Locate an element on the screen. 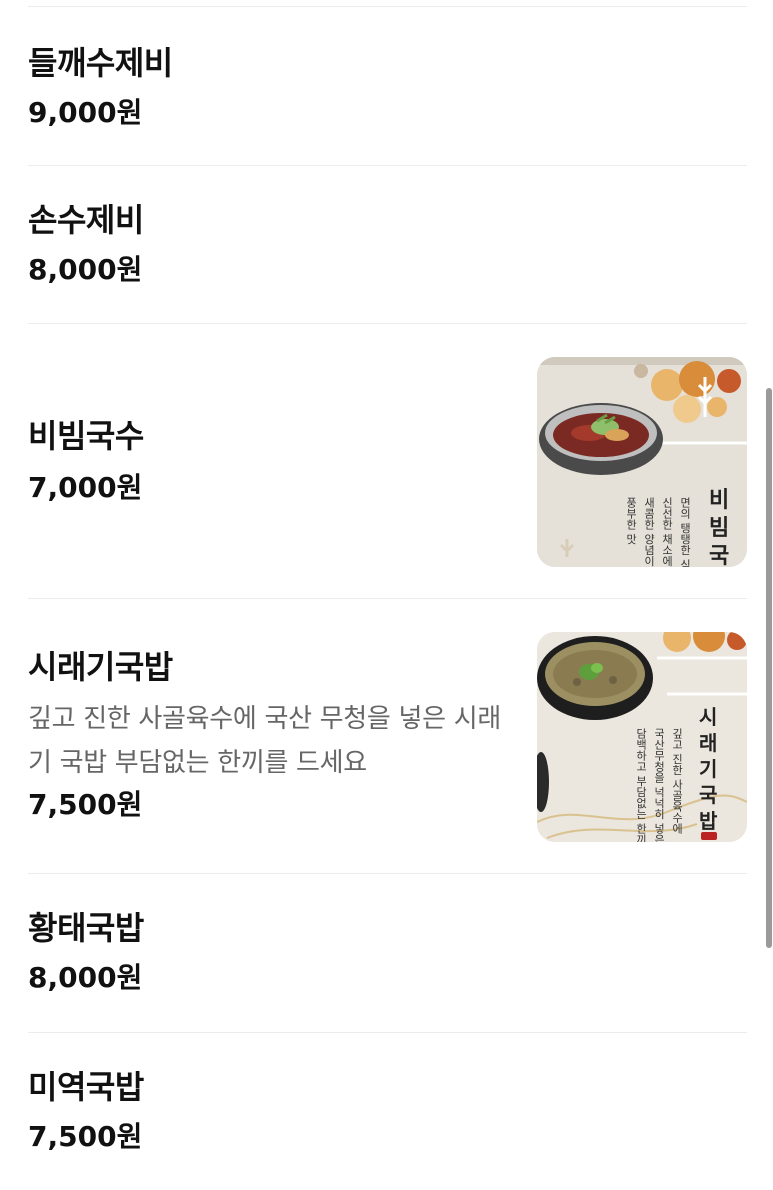 Image resolution: width=773 pixels, height=1190 pixels. menu-item-name: 미역국밥 is located at coordinates (86, 1087).